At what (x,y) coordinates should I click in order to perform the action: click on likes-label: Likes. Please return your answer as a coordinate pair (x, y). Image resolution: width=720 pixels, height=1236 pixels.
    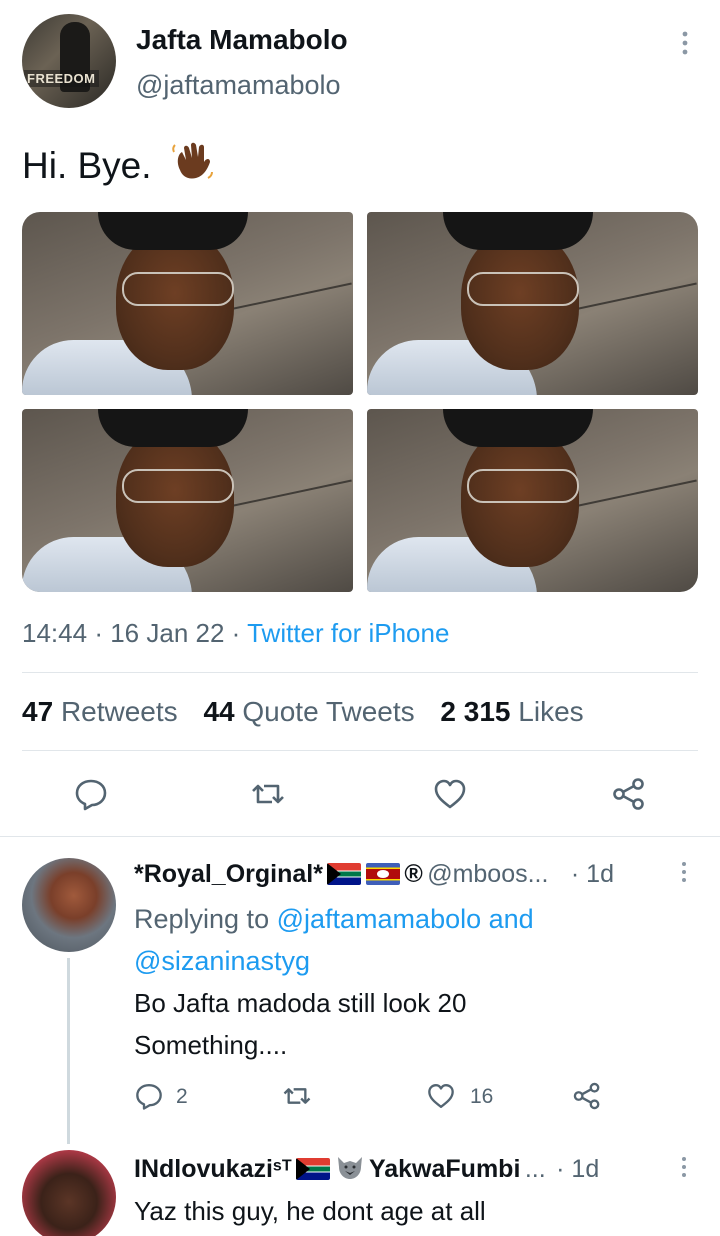
    Looking at the image, I should click on (551, 711).